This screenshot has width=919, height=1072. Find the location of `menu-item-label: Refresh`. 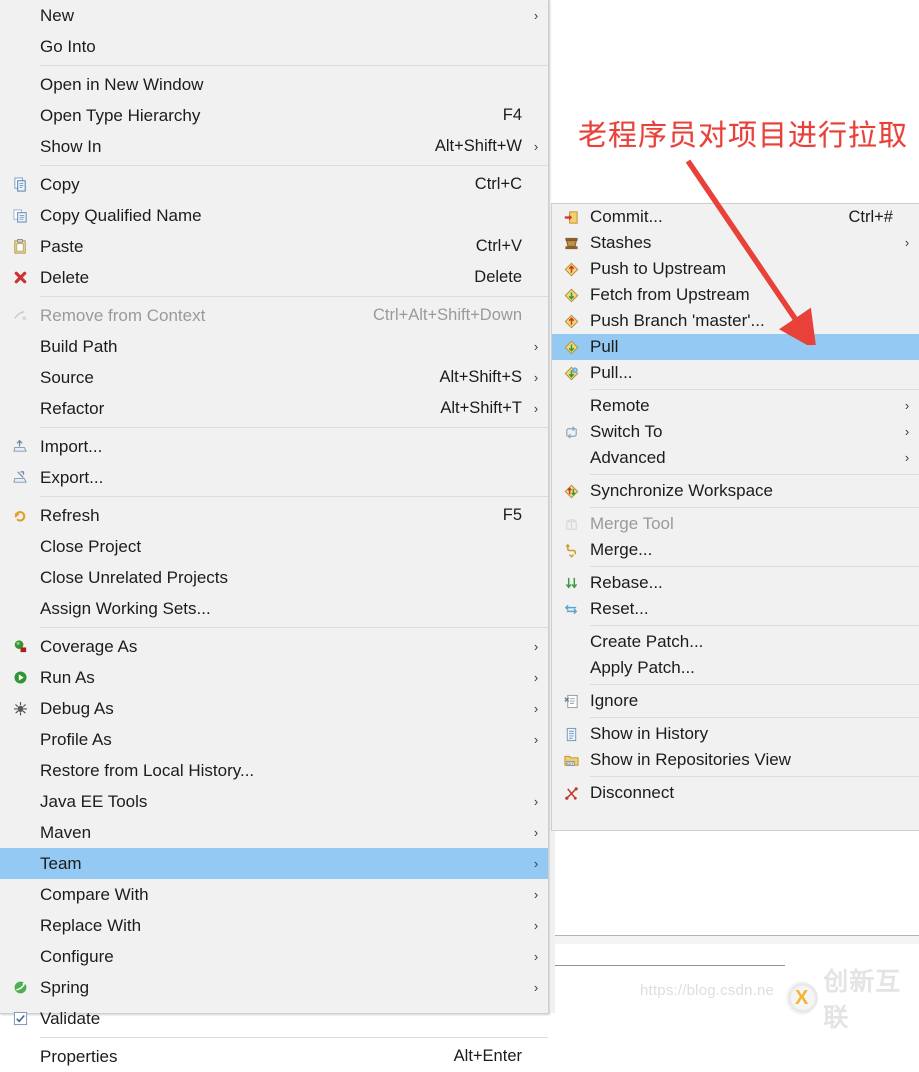

menu-item-label: Refresh is located at coordinates (70, 515).